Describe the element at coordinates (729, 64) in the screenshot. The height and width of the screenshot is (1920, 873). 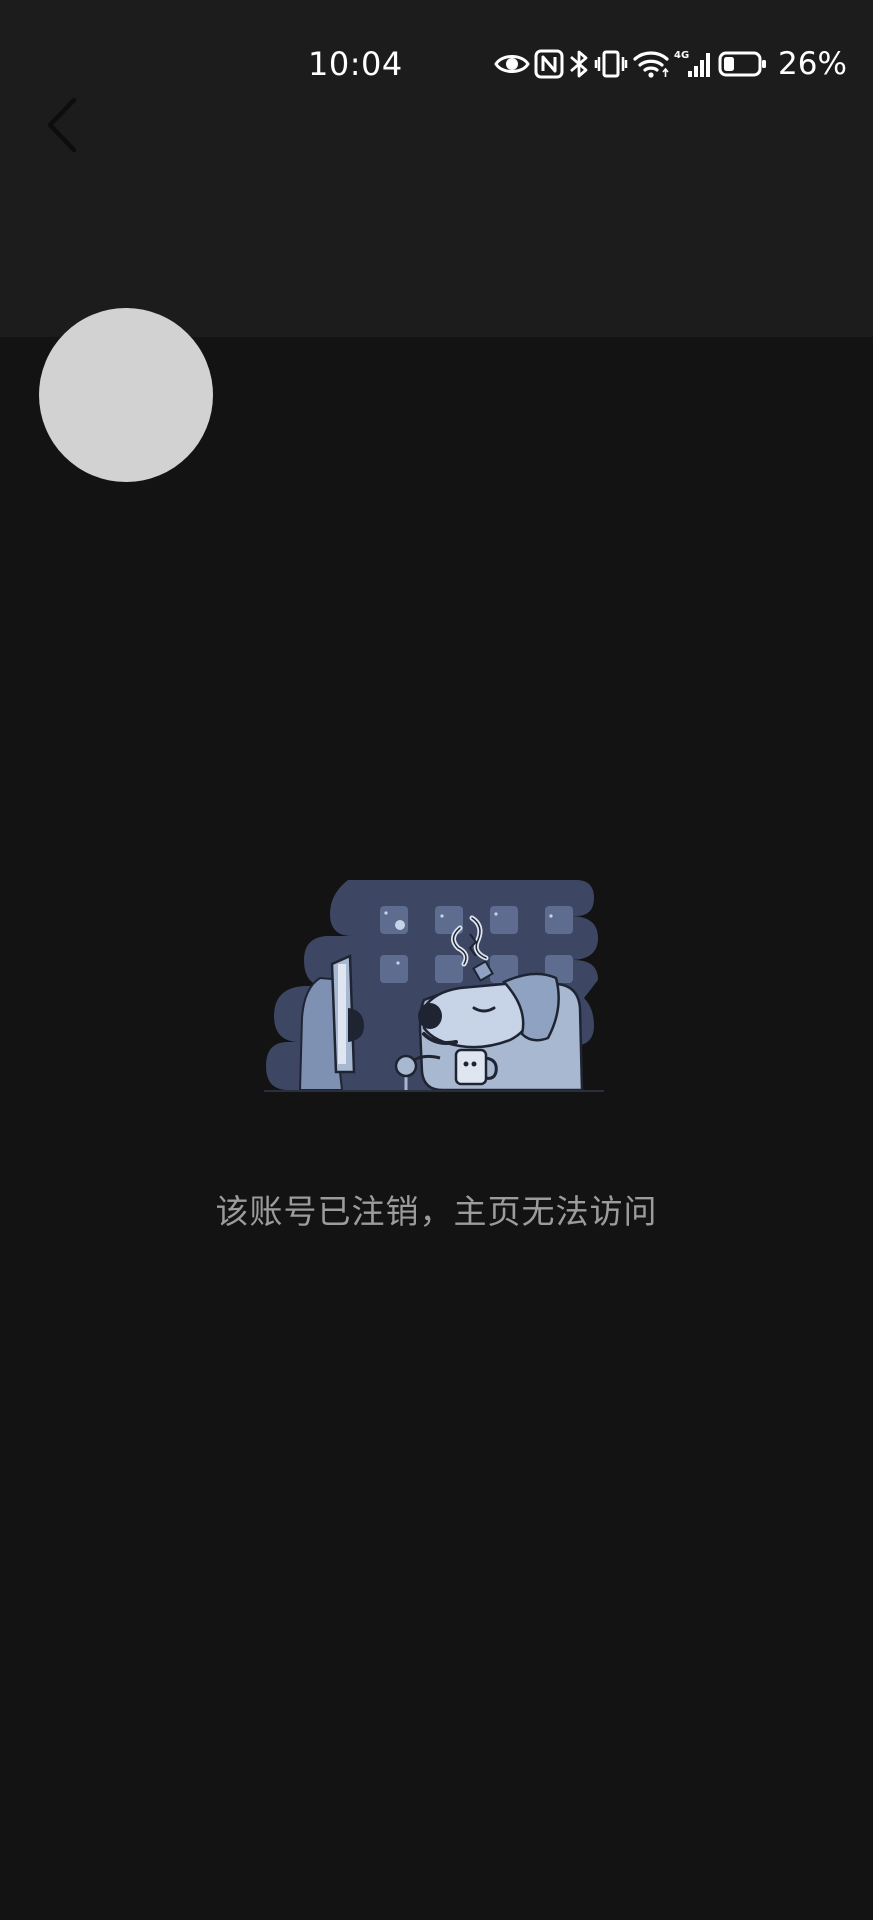
I see `battery-fill` at that location.